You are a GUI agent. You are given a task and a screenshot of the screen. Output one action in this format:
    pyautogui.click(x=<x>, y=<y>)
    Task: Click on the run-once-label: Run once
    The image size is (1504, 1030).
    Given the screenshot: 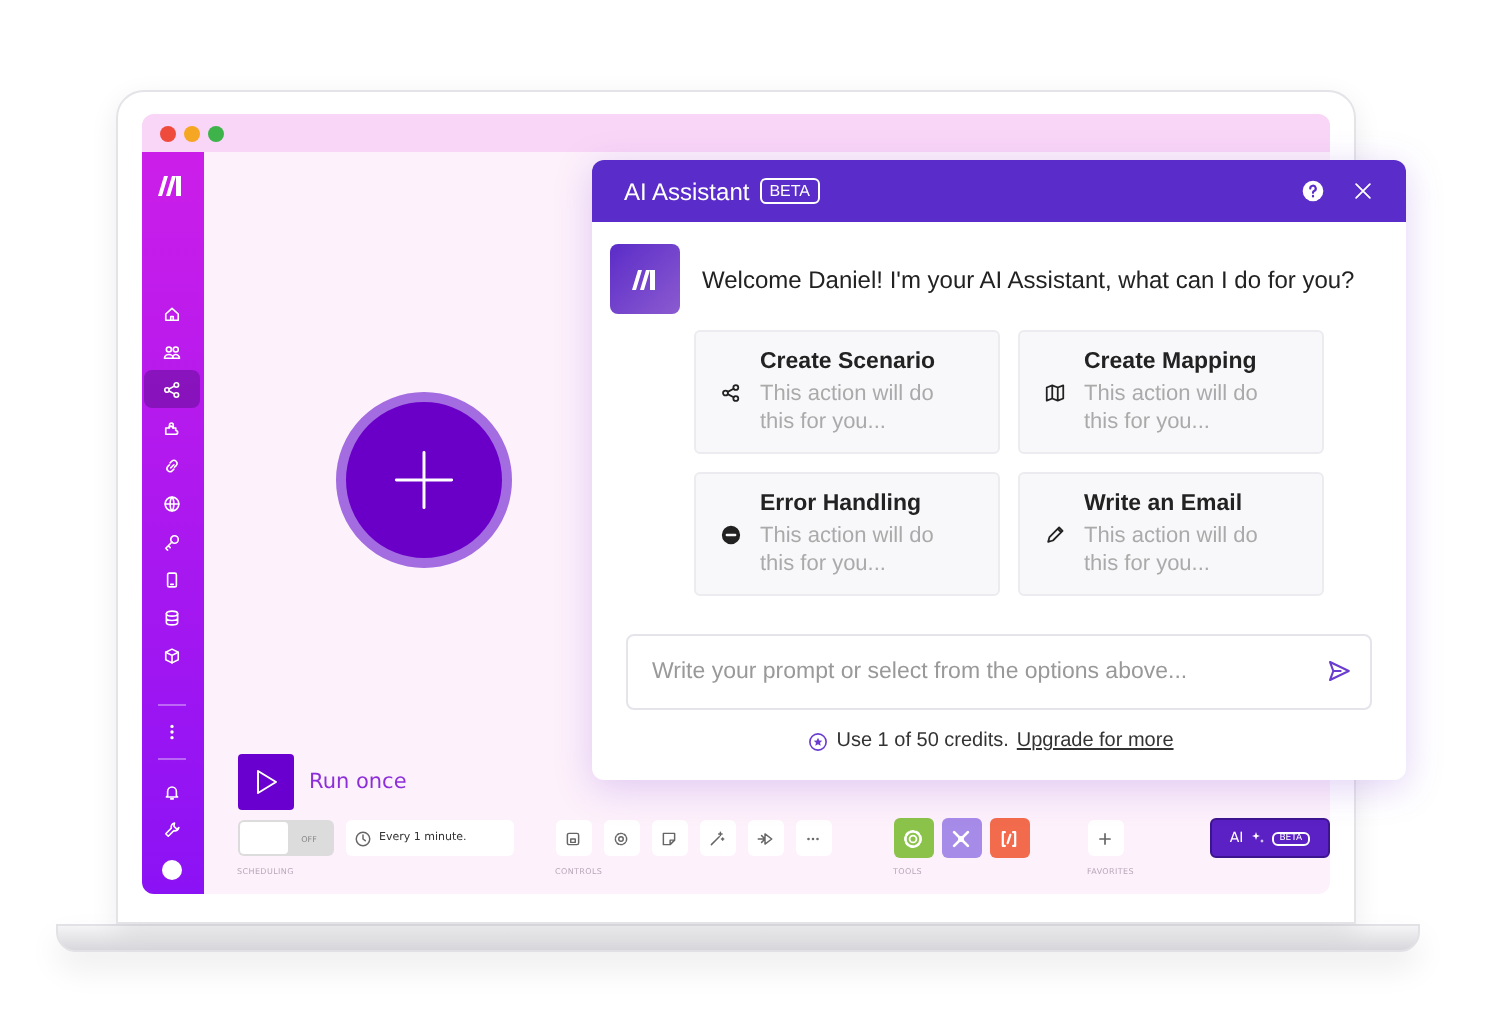 What is the action you would take?
    pyautogui.click(x=358, y=782)
    